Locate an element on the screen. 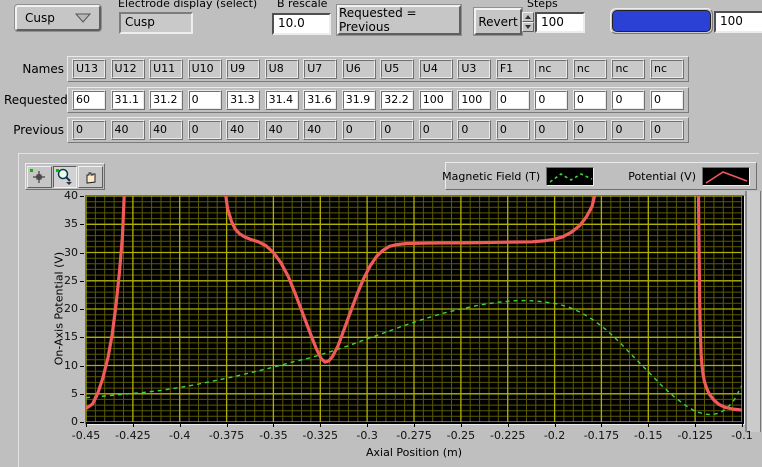  names-value-8: U5 is located at coordinates (397, 69).